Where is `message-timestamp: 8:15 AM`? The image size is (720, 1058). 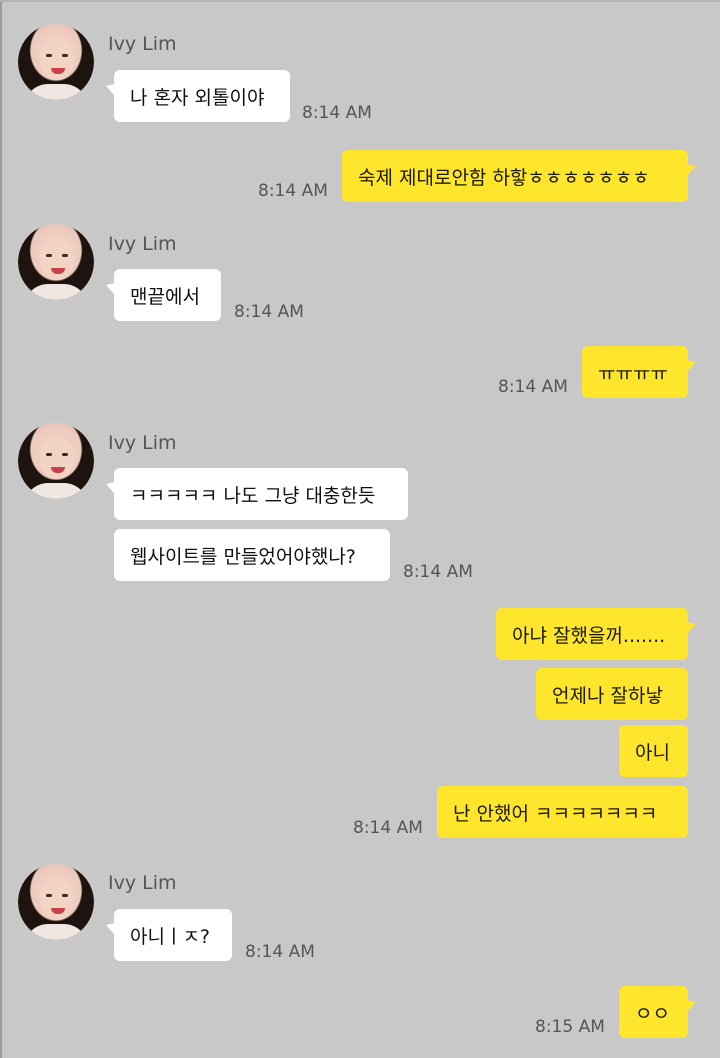 message-timestamp: 8:15 AM is located at coordinates (570, 1027).